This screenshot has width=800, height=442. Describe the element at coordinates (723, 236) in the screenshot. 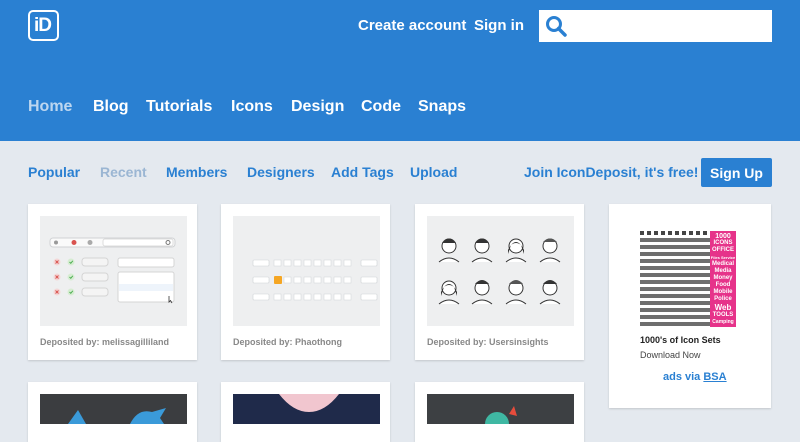

I see `ad-banner-line: 1000` at that location.